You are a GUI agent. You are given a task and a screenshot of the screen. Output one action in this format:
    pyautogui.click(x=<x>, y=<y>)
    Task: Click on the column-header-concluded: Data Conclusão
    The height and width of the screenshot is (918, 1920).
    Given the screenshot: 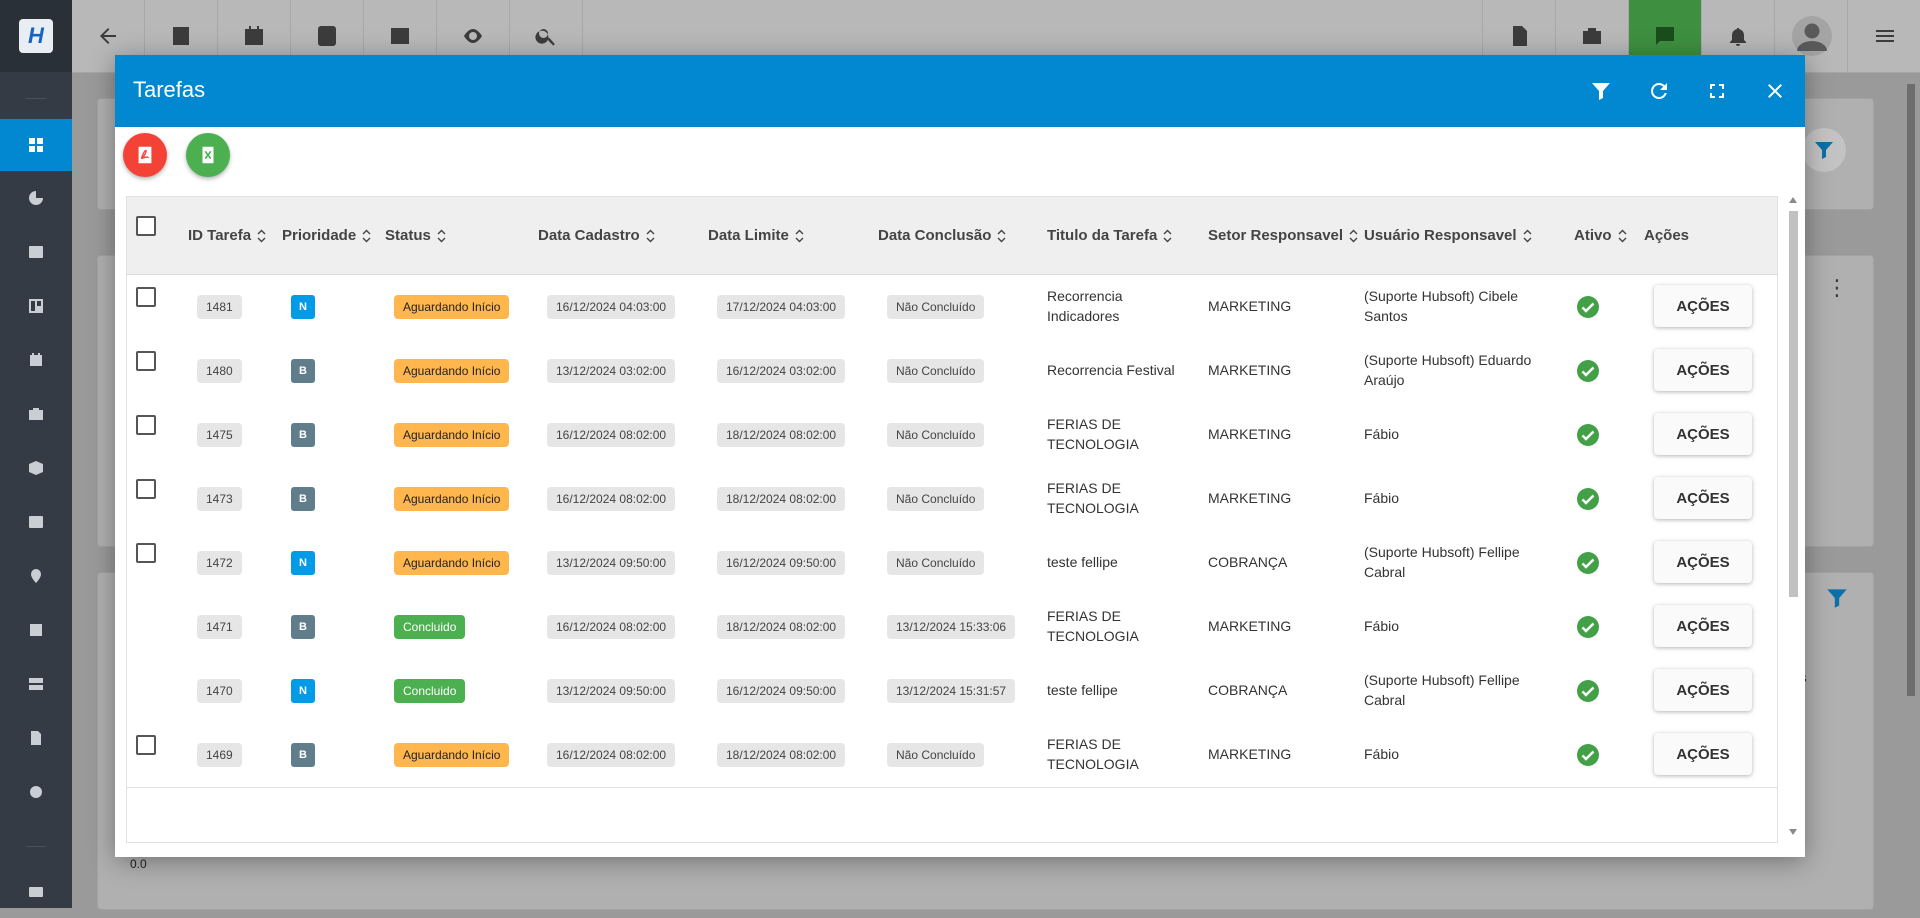 What is the action you would take?
    pyautogui.click(x=942, y=235)
    